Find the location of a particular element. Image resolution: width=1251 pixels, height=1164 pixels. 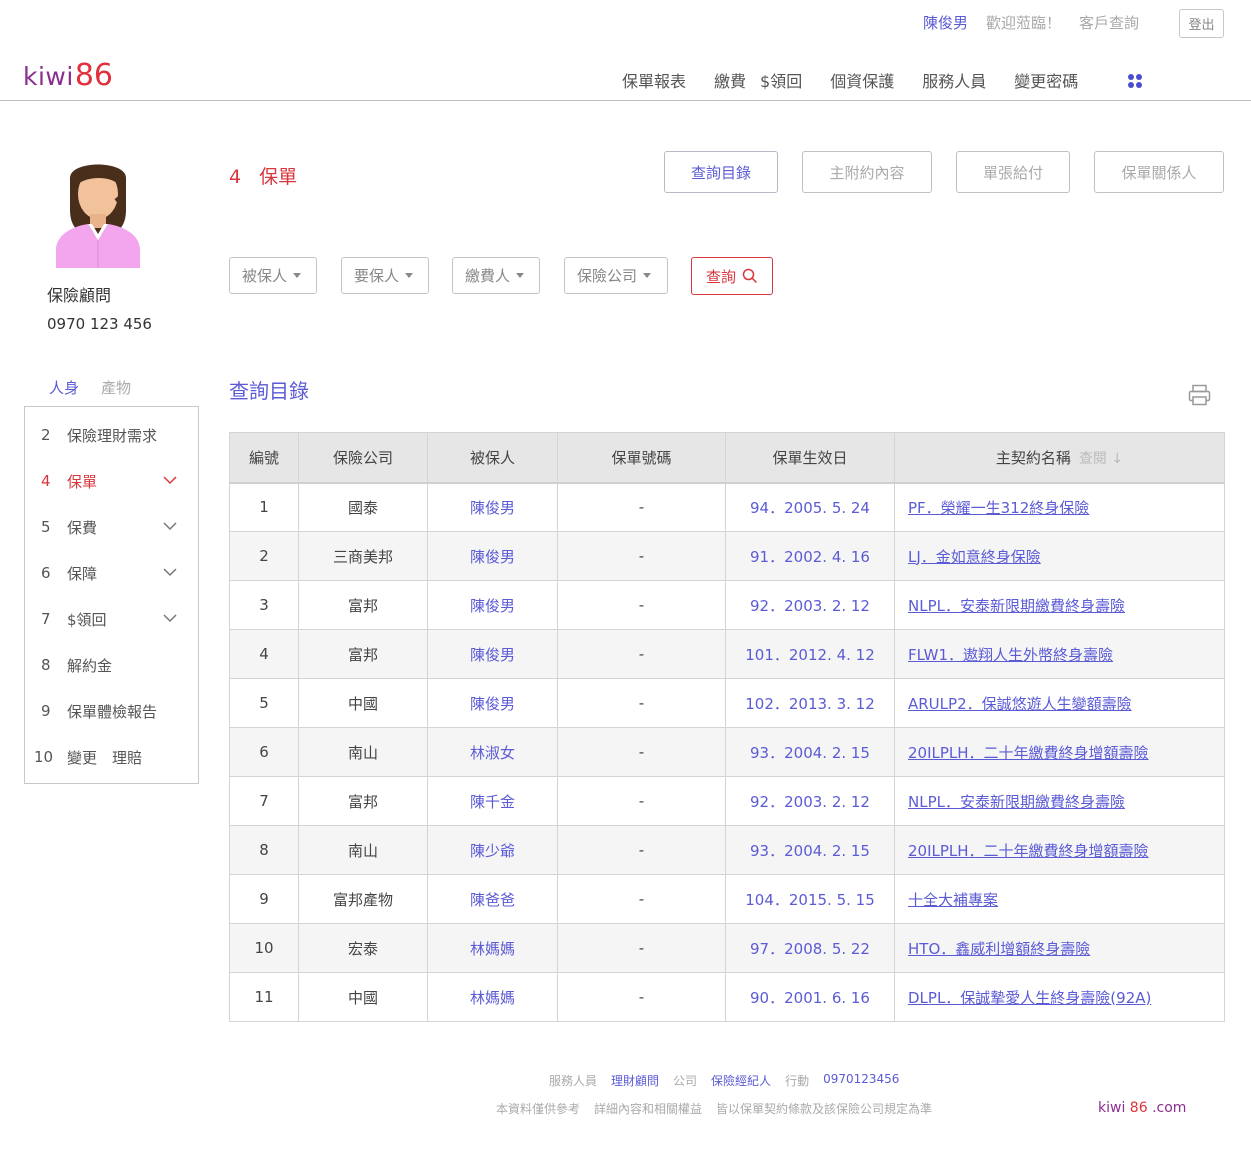

cell-company: 南山 is located at coordinates (363, 850).